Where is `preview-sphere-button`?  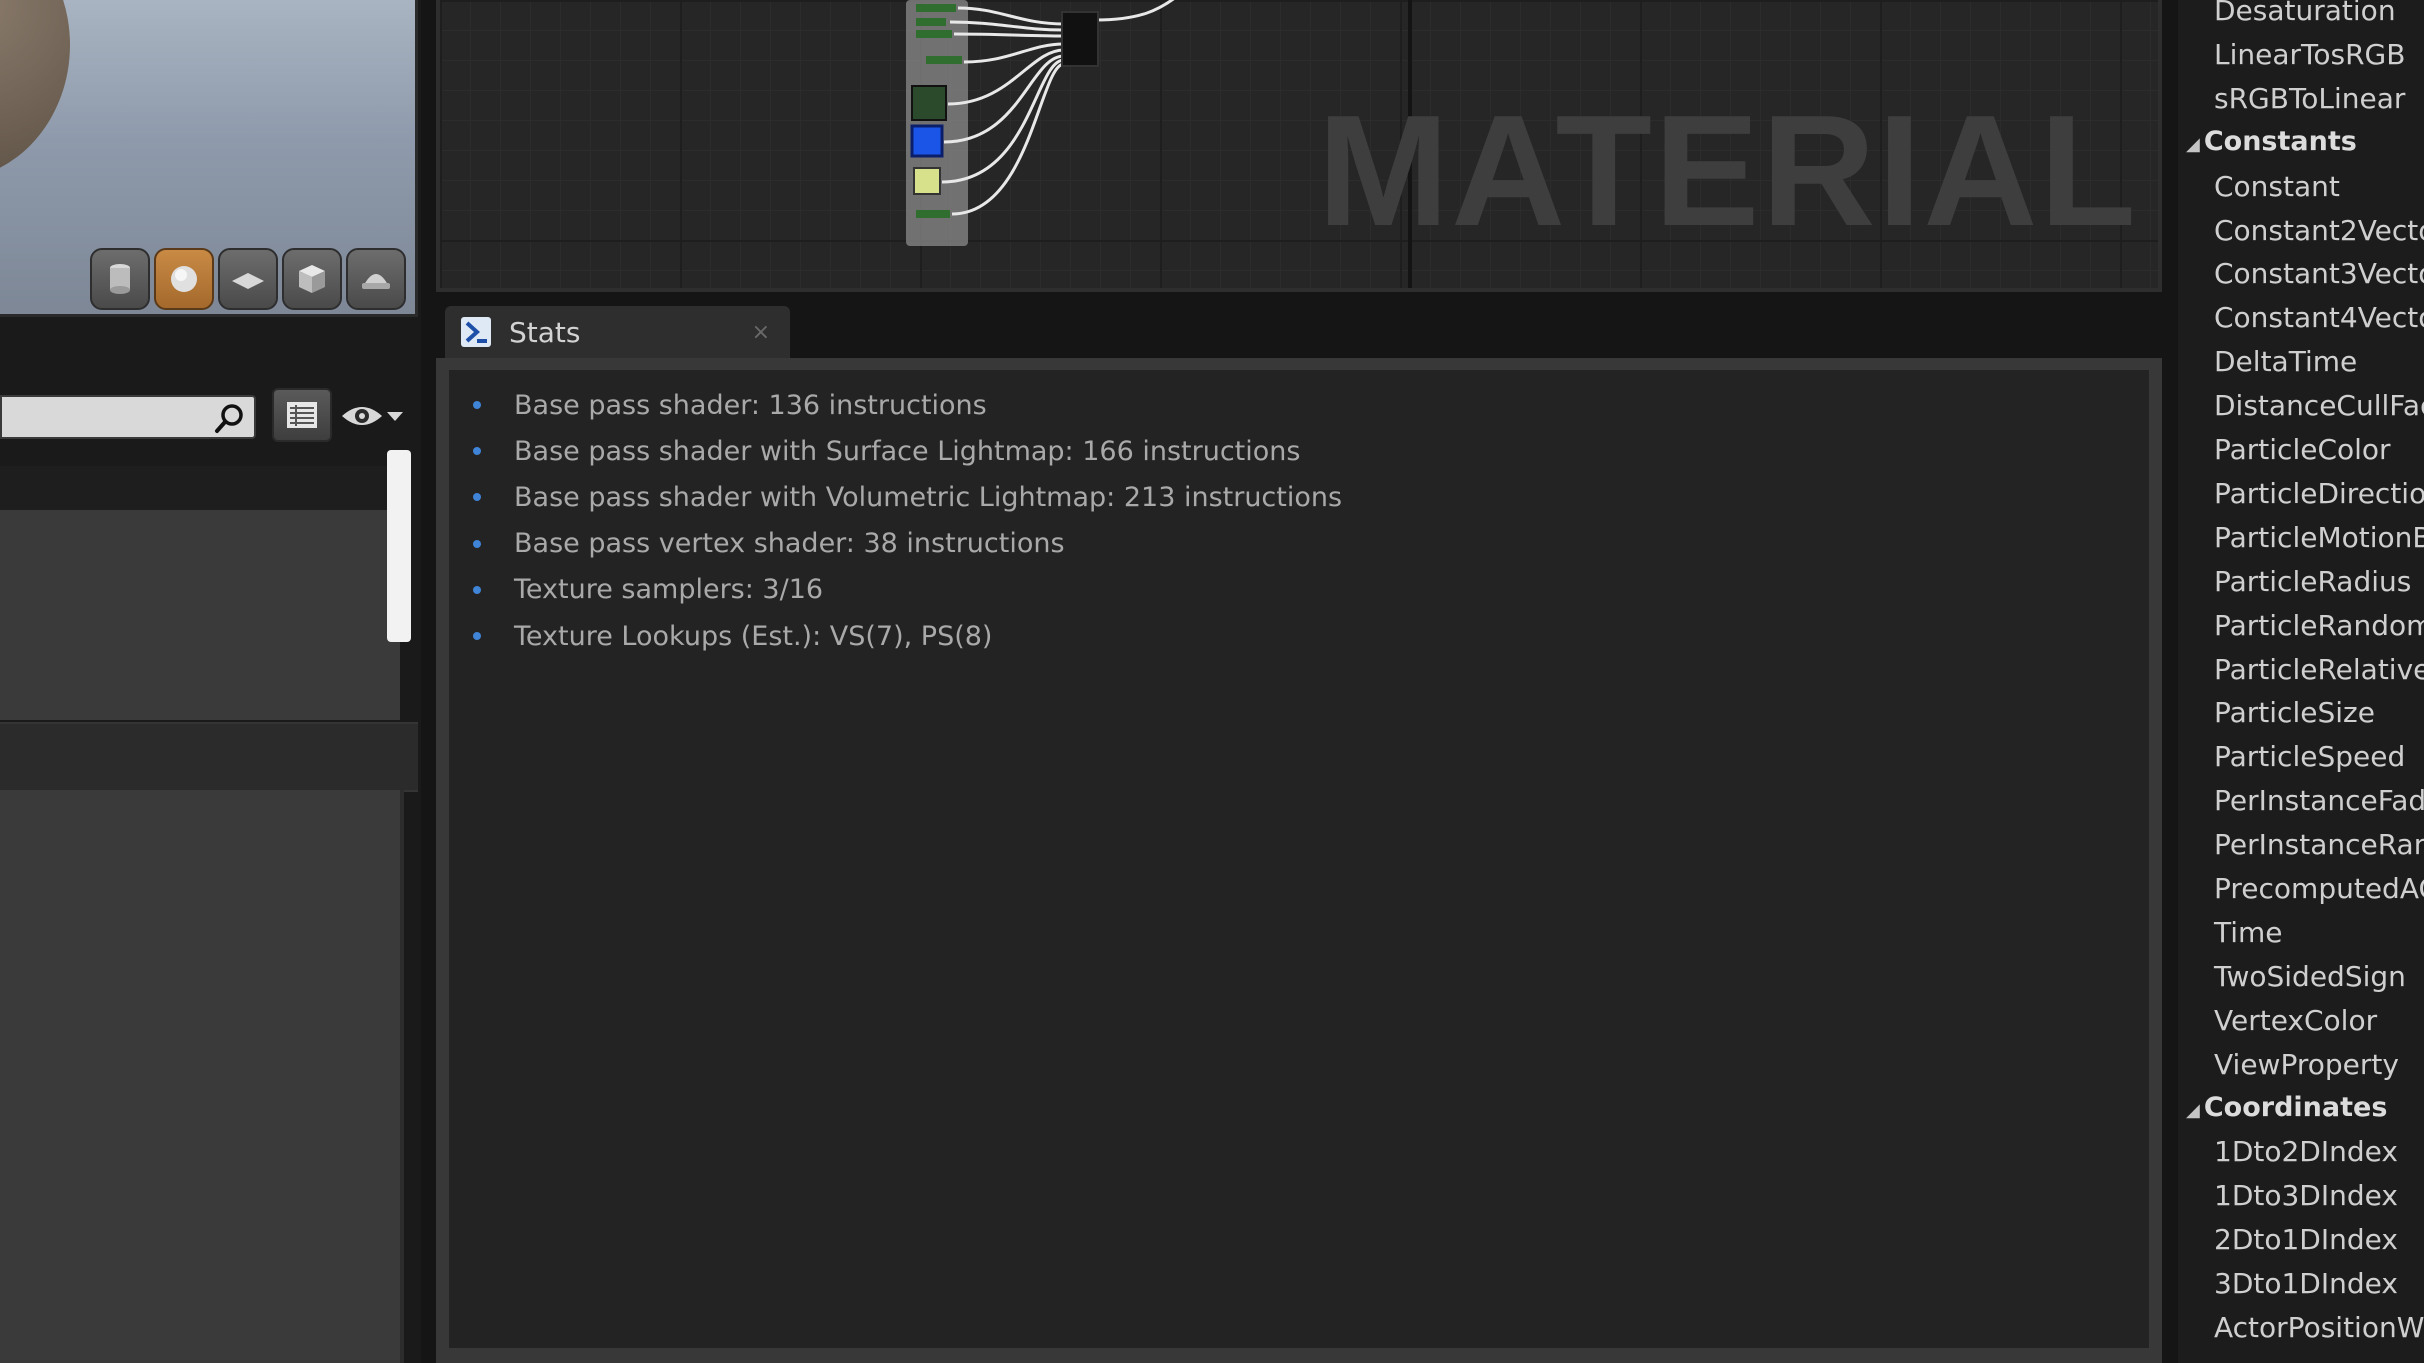 preview-sphere-button is located at coordinates (184, 279).